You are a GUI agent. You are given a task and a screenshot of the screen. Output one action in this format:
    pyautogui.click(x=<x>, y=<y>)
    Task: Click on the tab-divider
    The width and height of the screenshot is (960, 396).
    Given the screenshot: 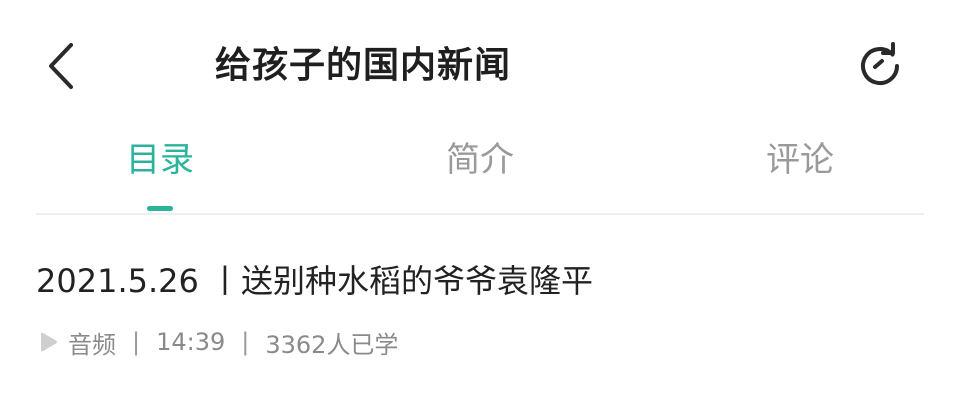 What is the action you would take?
    pyautogui.click(x=480, y=214)
    